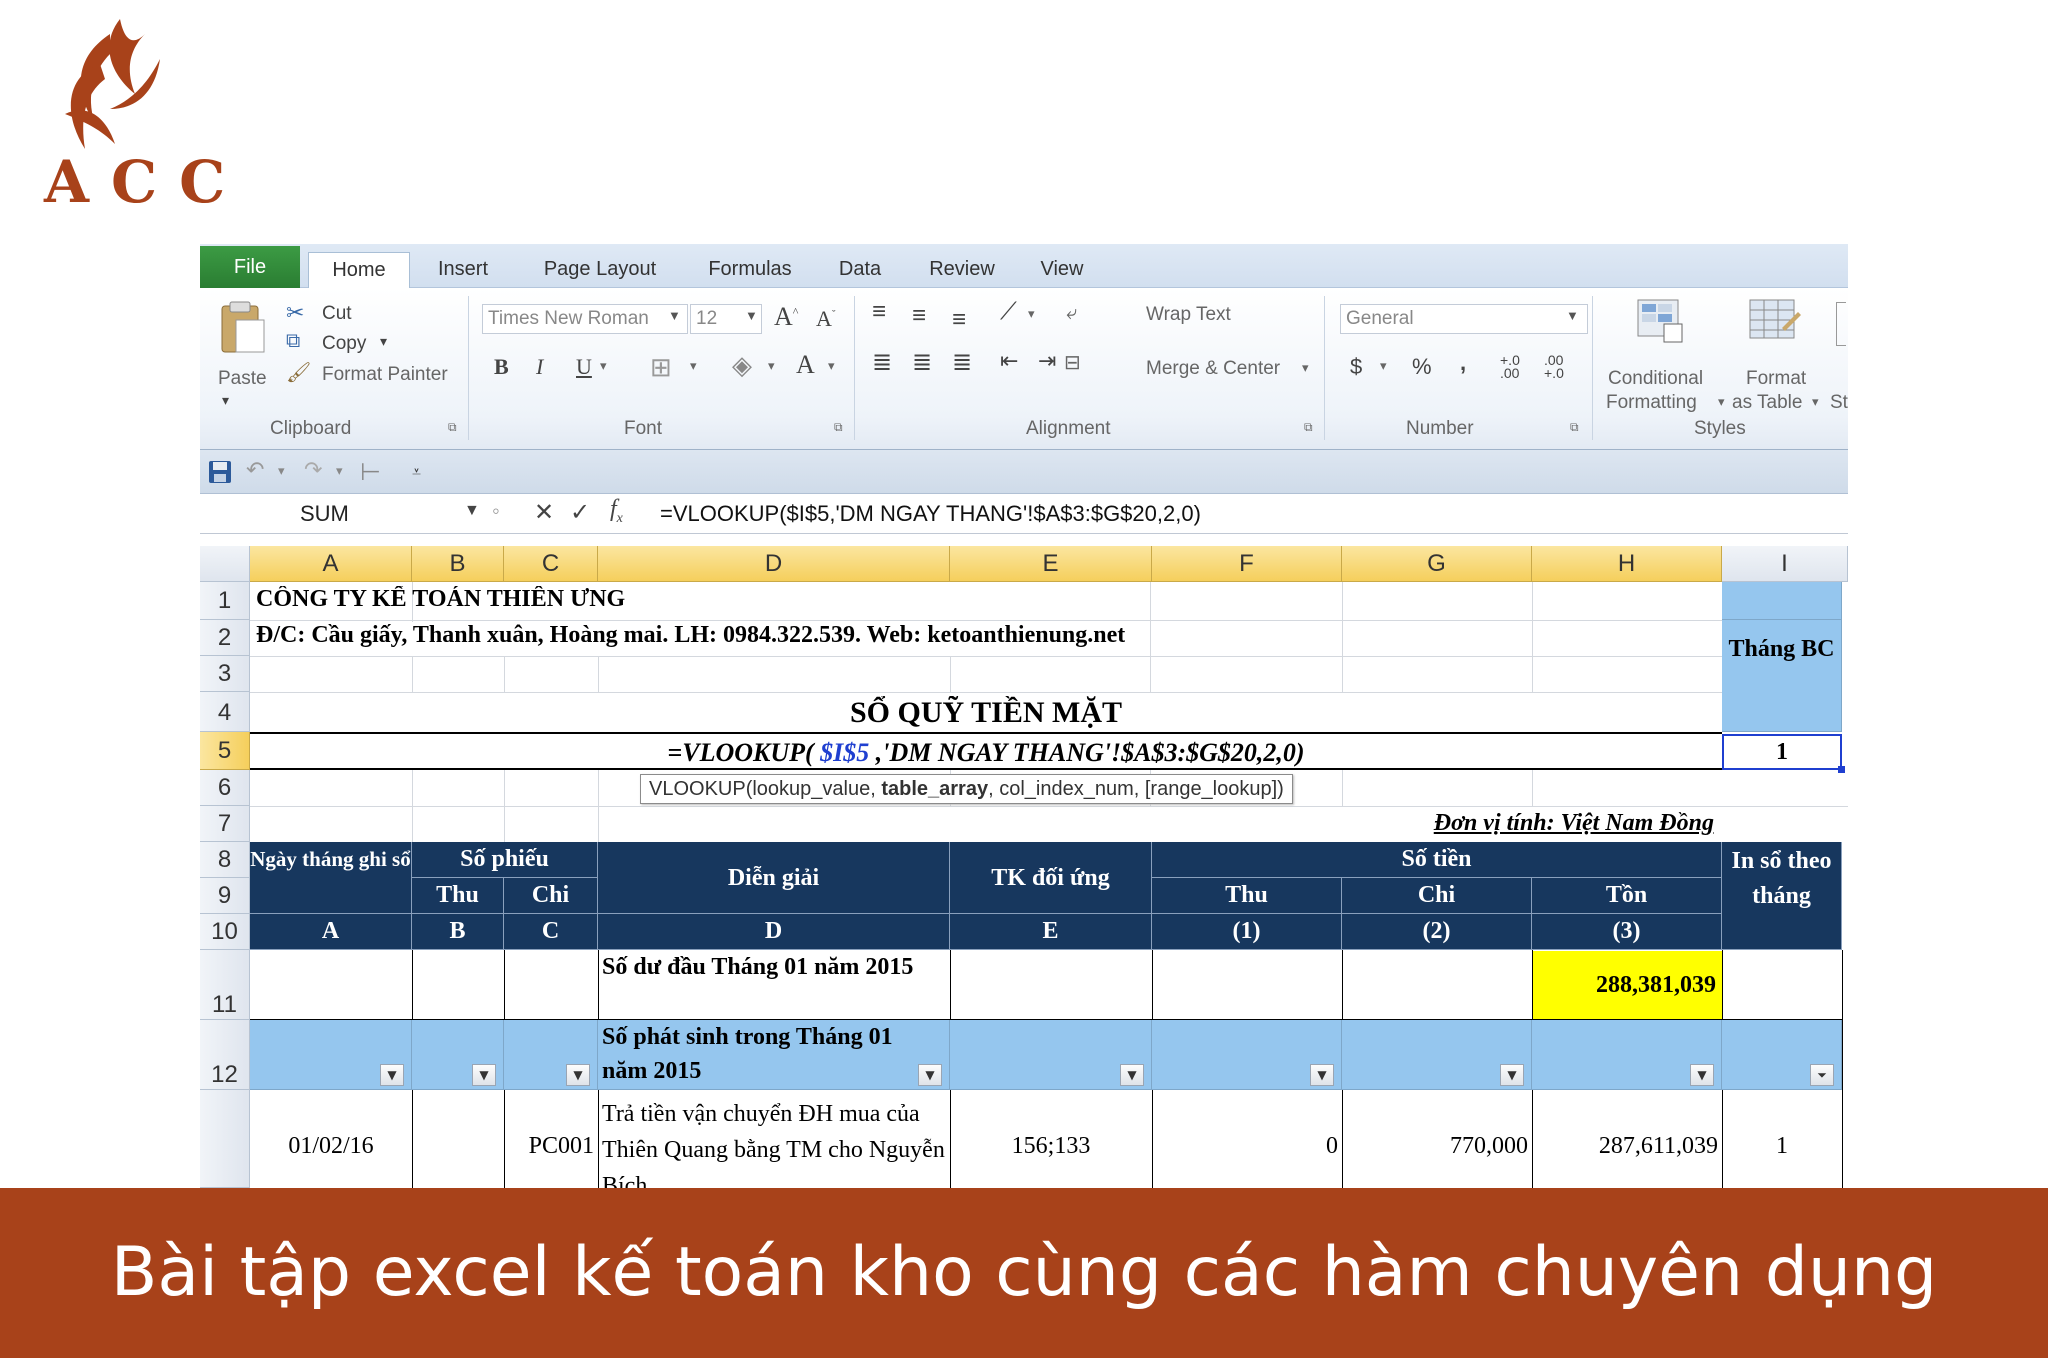 The height and width of the screenshot is (1367, 2048). Describe the element at coordinates (225, 712) in the screenshot. I see `row-header-4: 4` at that location.